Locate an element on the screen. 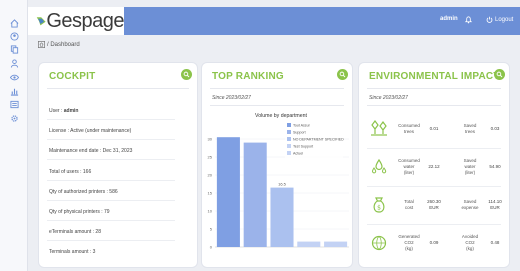  legend-label: NO DEPARTMENT SPECIFIED is located at coordinates (318, 140).